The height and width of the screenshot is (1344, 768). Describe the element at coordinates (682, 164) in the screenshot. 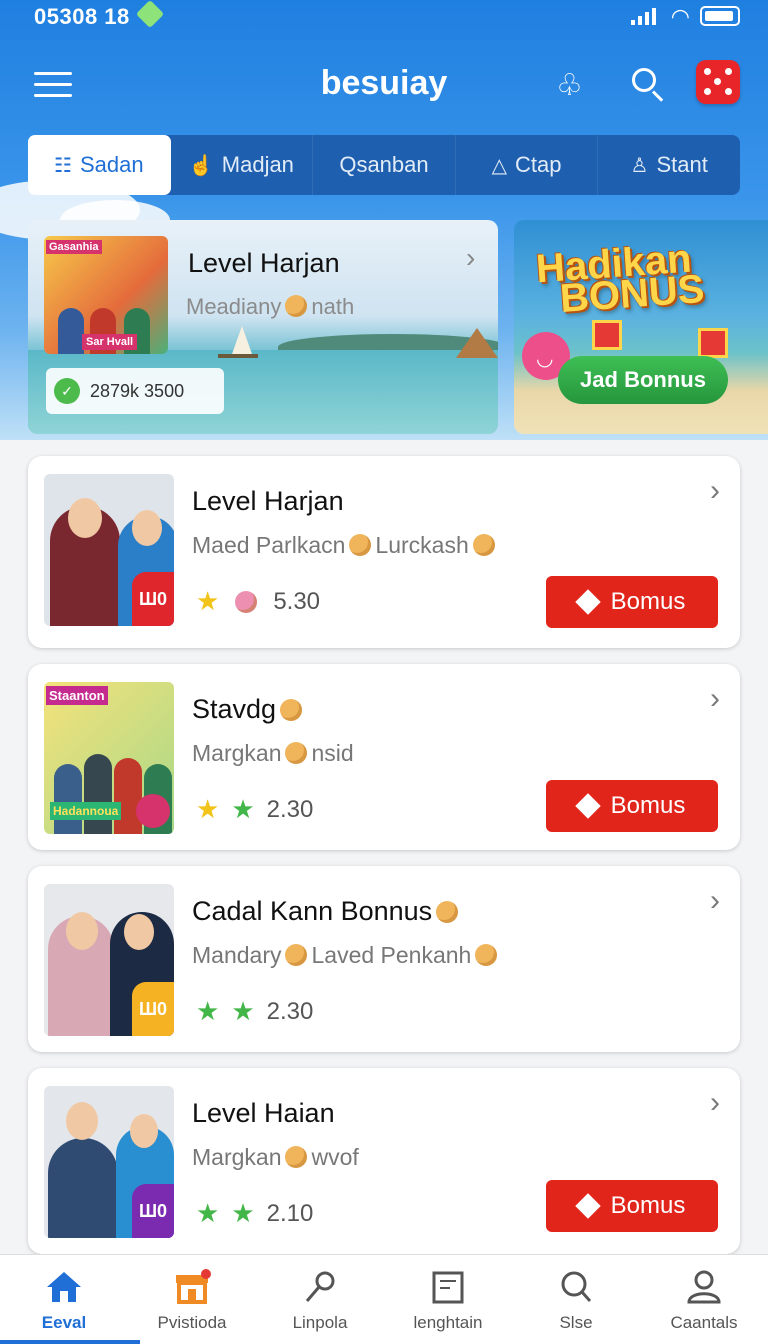

I see `tab-label: Stant` at that location.